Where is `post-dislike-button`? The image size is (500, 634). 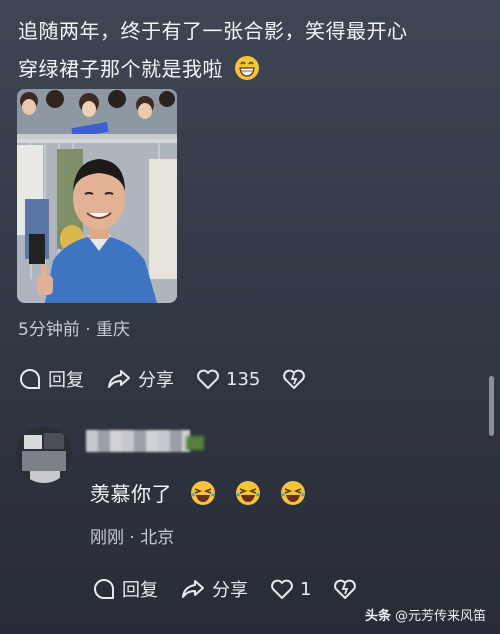
post-dislike-button is located at coordinates (297, 379).